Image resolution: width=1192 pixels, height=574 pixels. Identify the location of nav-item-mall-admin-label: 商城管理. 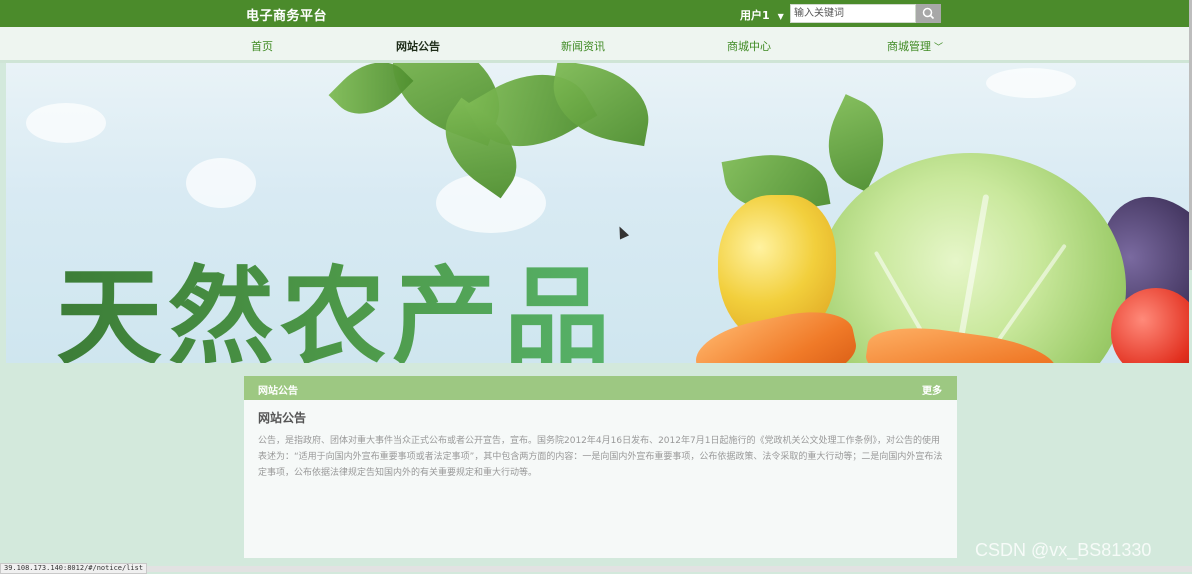
(909, 46).